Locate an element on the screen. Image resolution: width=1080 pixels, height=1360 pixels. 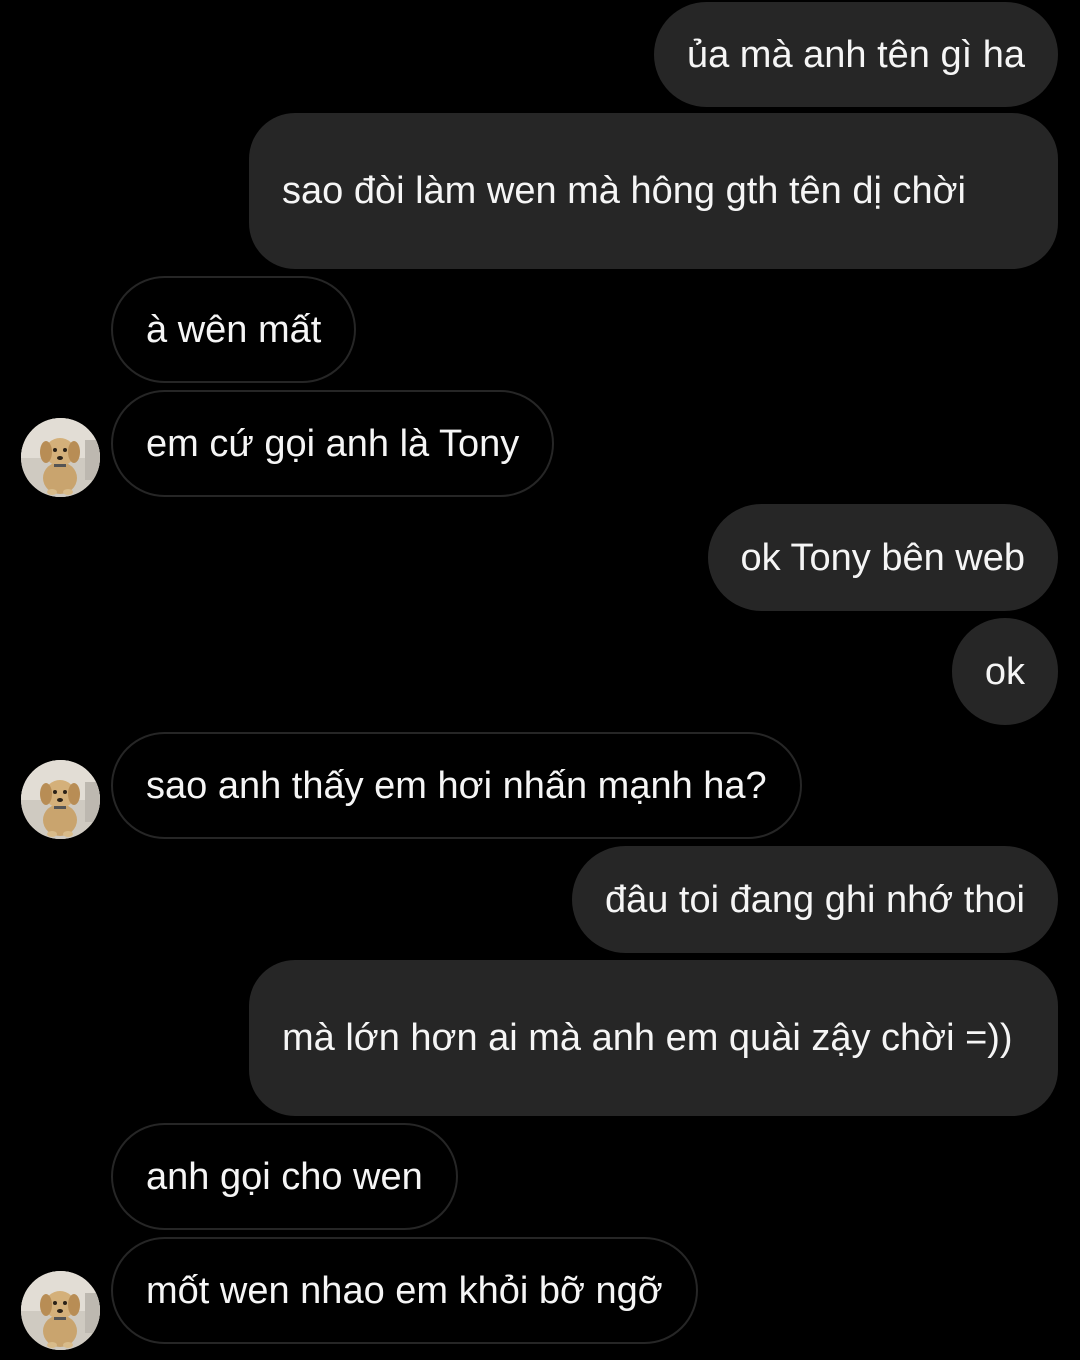
received-message: em cứ gọi anh là Tony is located at coordinates (333, 443).